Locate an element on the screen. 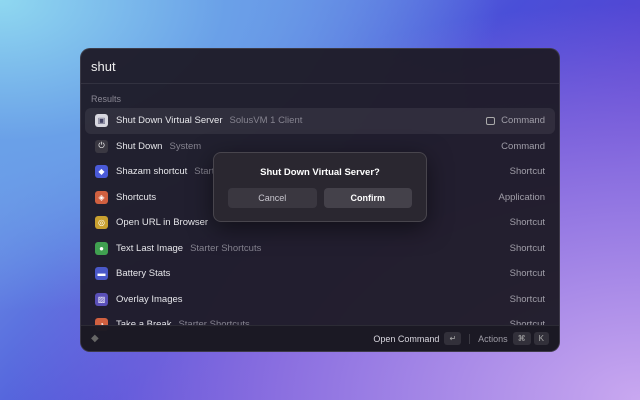 The width and height of the screenshot is (640, 400). item-title: Shortcuts is located at coordinates (136, 197).